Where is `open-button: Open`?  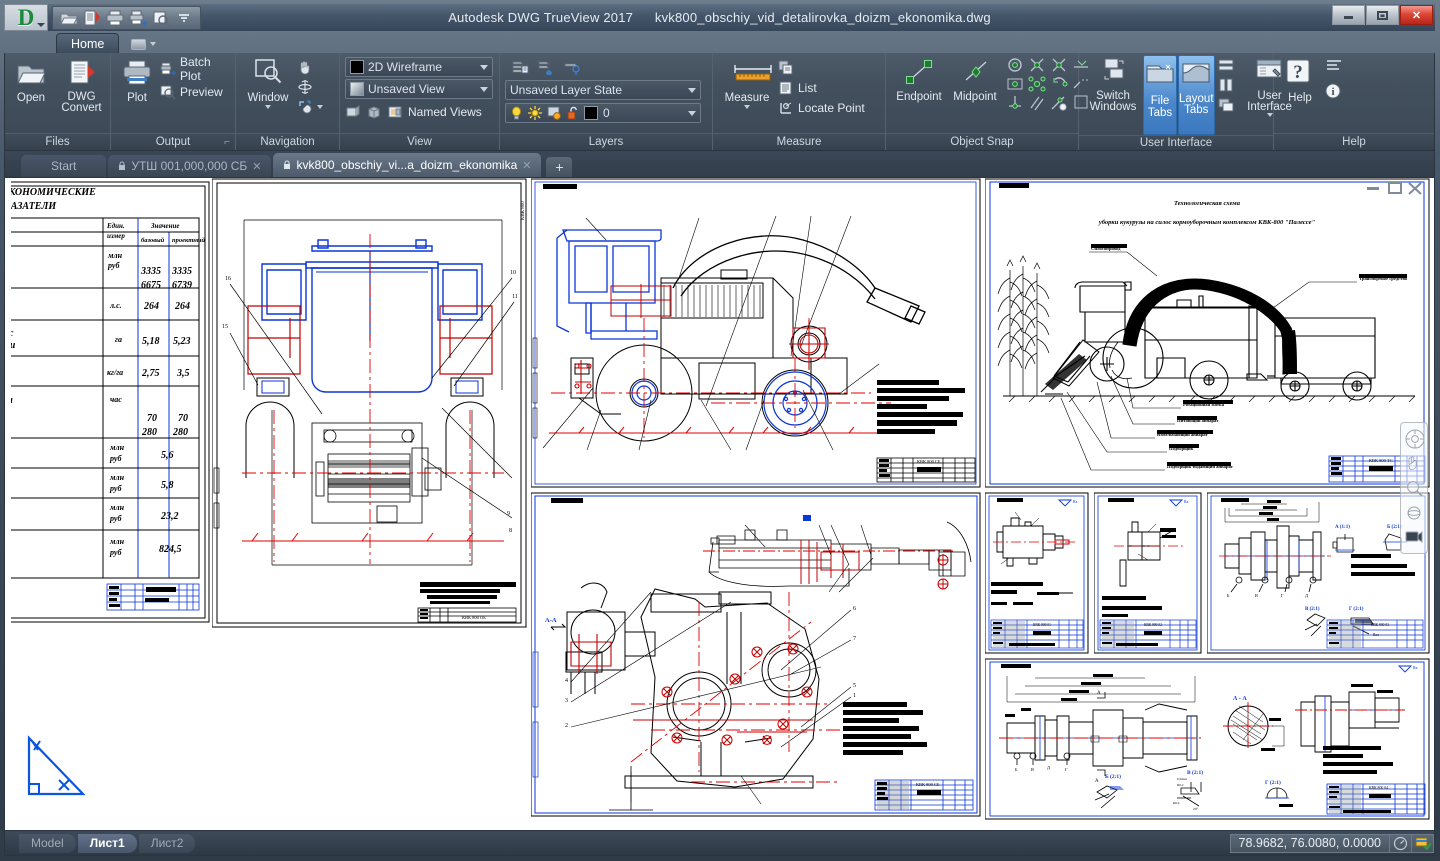
open-button: Open is located at coordinates (31, 80).